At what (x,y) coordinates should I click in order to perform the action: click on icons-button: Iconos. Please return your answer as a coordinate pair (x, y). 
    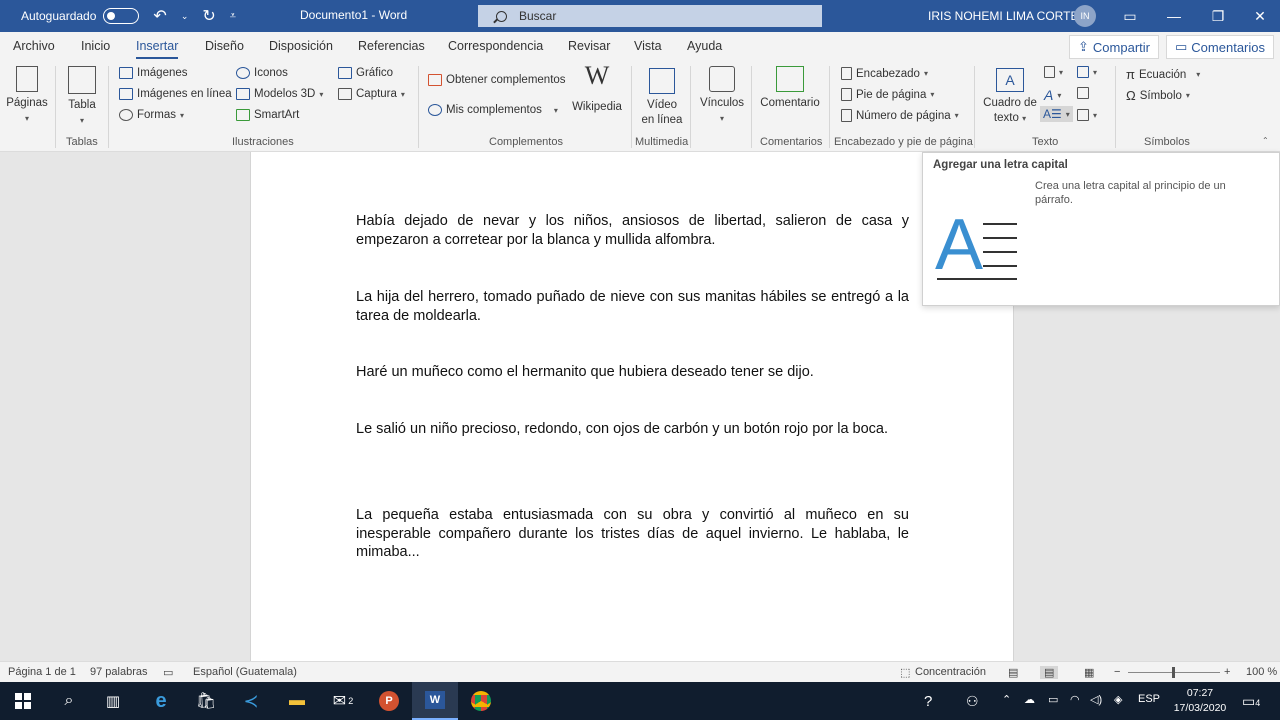
    Looking at the image, I should click on (262, 73).